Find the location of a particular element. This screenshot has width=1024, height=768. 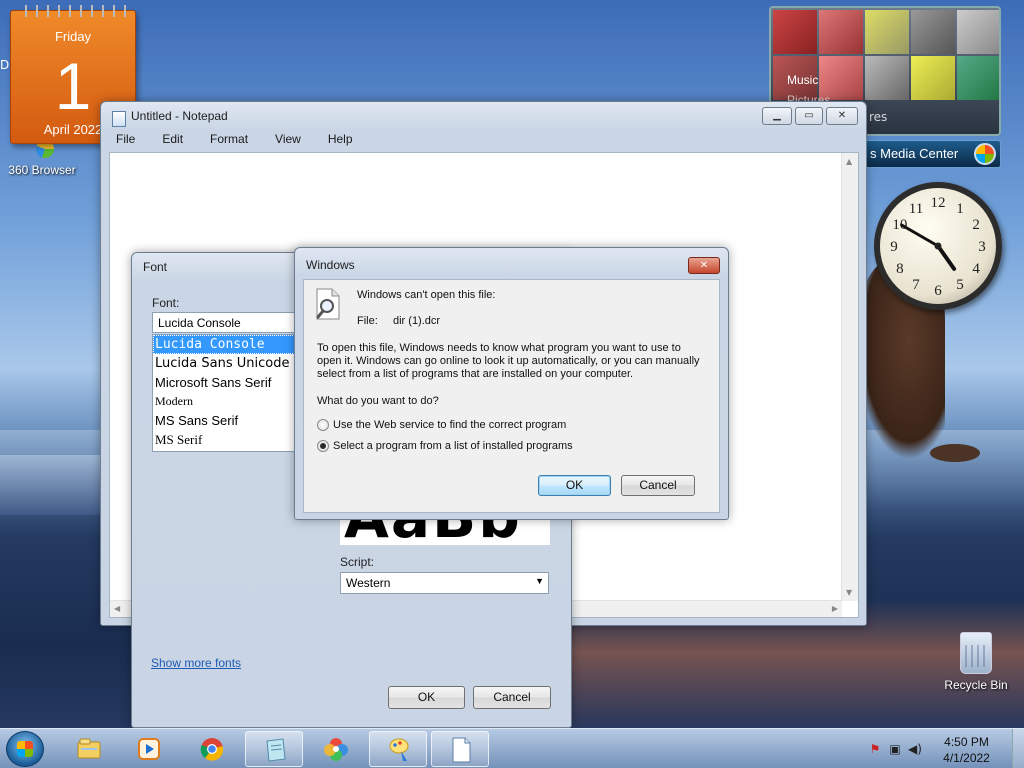

taskbar-item-explorer is located at coordinates (89, 749).